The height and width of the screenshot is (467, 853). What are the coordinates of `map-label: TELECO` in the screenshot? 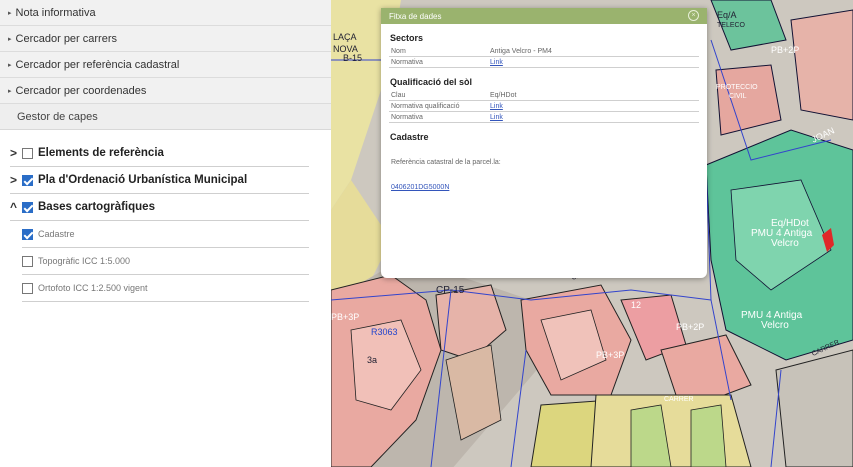 It's located at (731, 25).